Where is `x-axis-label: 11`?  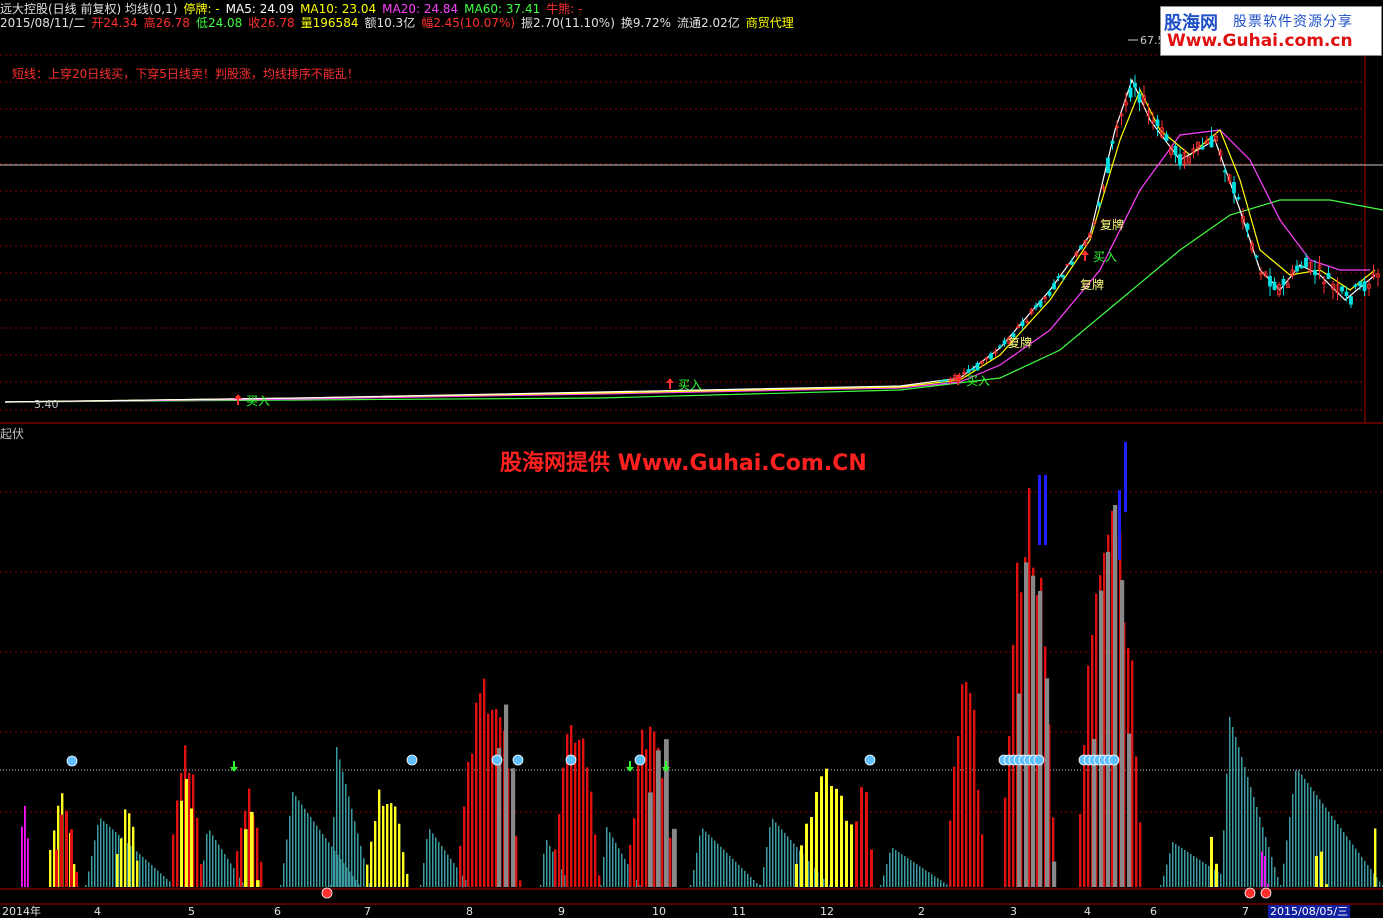 x-axis-label: 11 is located at coordinates (739, 911).